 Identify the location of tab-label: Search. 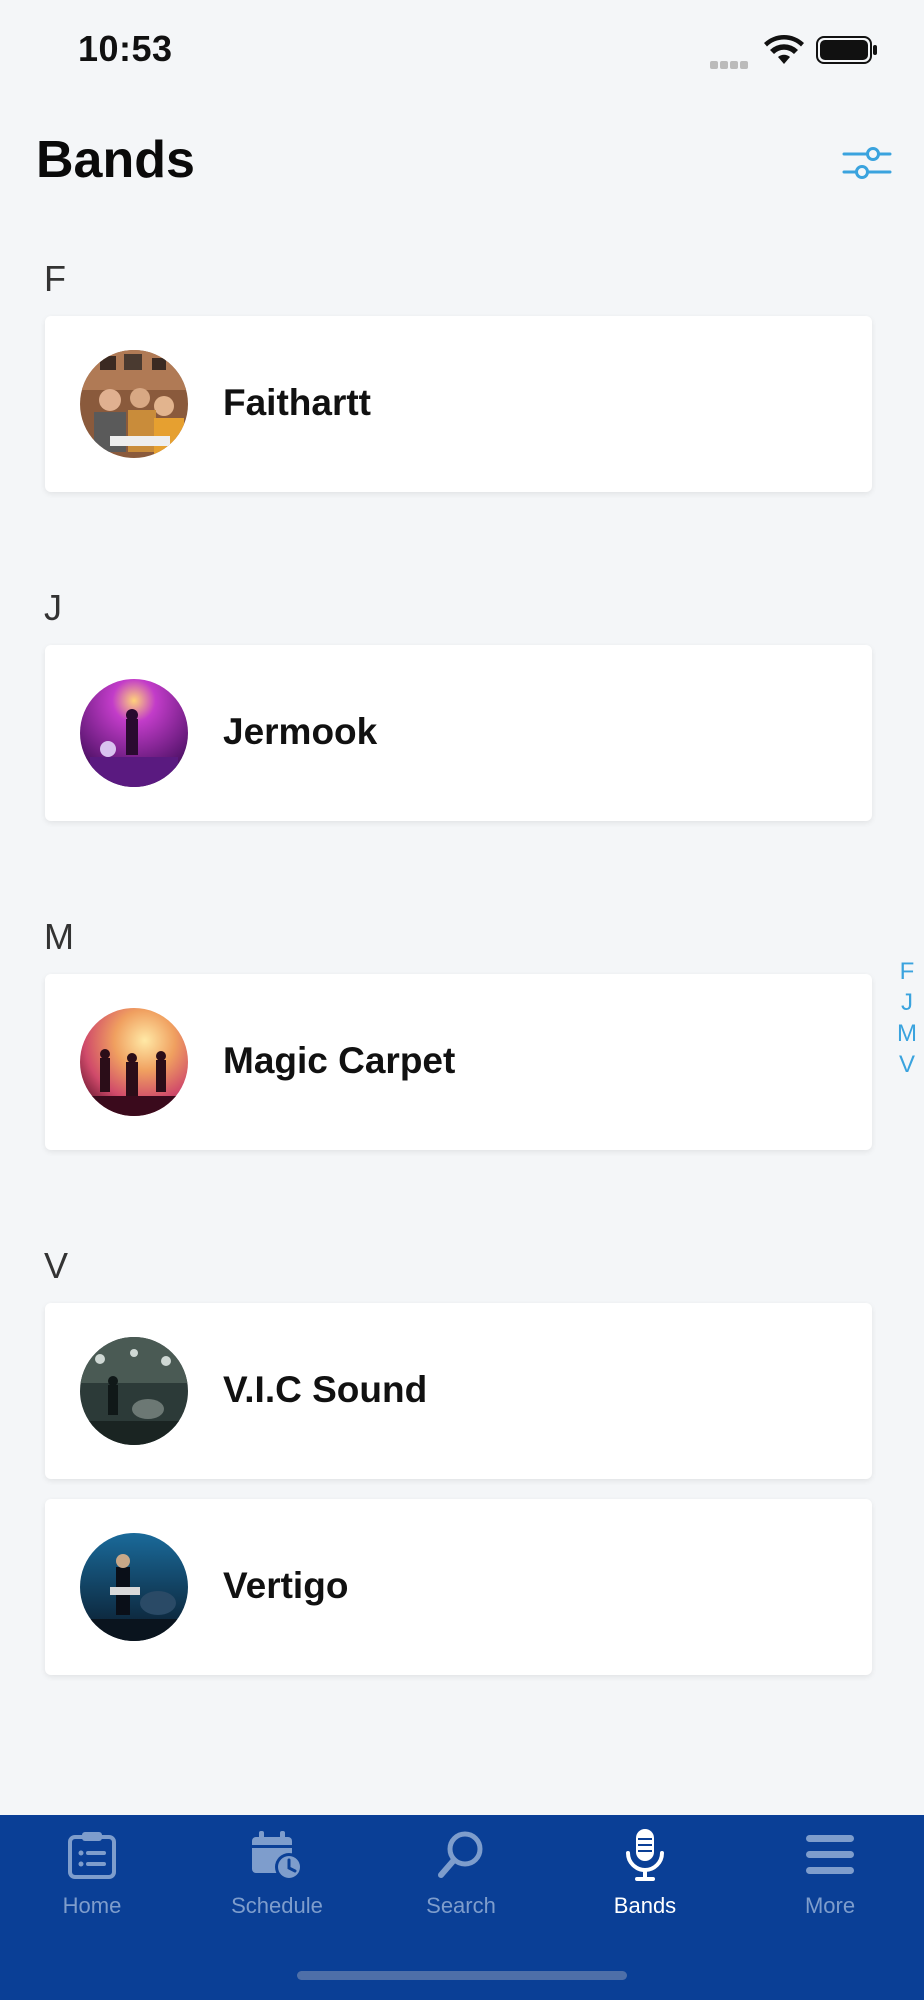
(461, 1905).